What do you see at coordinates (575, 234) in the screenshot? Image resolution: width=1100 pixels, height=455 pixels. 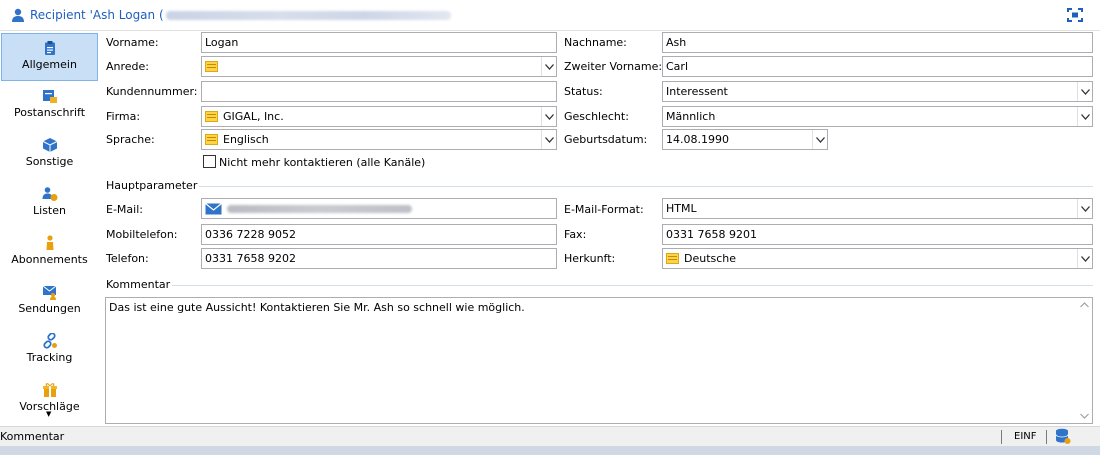 I see `fax-label: Fax:` at bounding box center [575, 234].